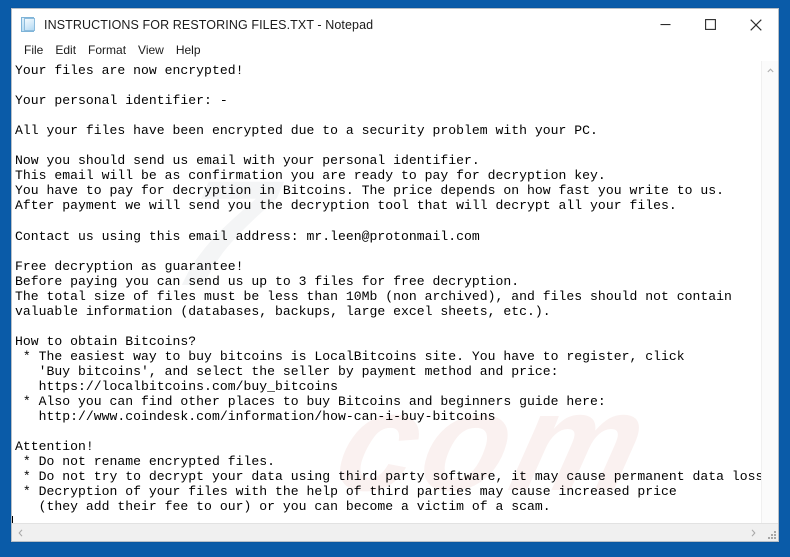  I want to click on scroll-up-button, so click(770, 69).